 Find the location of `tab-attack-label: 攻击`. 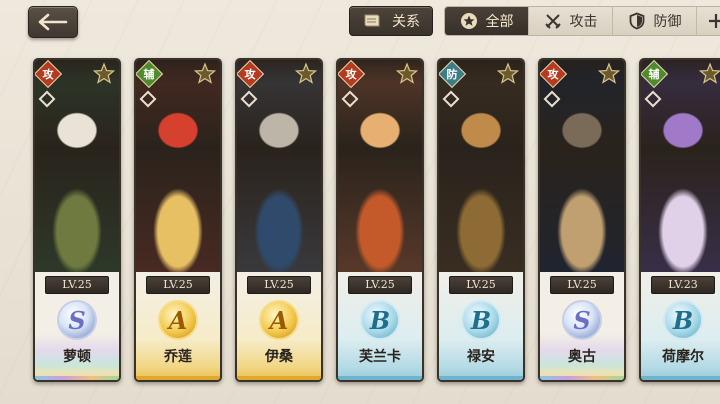

tab-attack-label: 攻击 is located at coordinates (583, 22).